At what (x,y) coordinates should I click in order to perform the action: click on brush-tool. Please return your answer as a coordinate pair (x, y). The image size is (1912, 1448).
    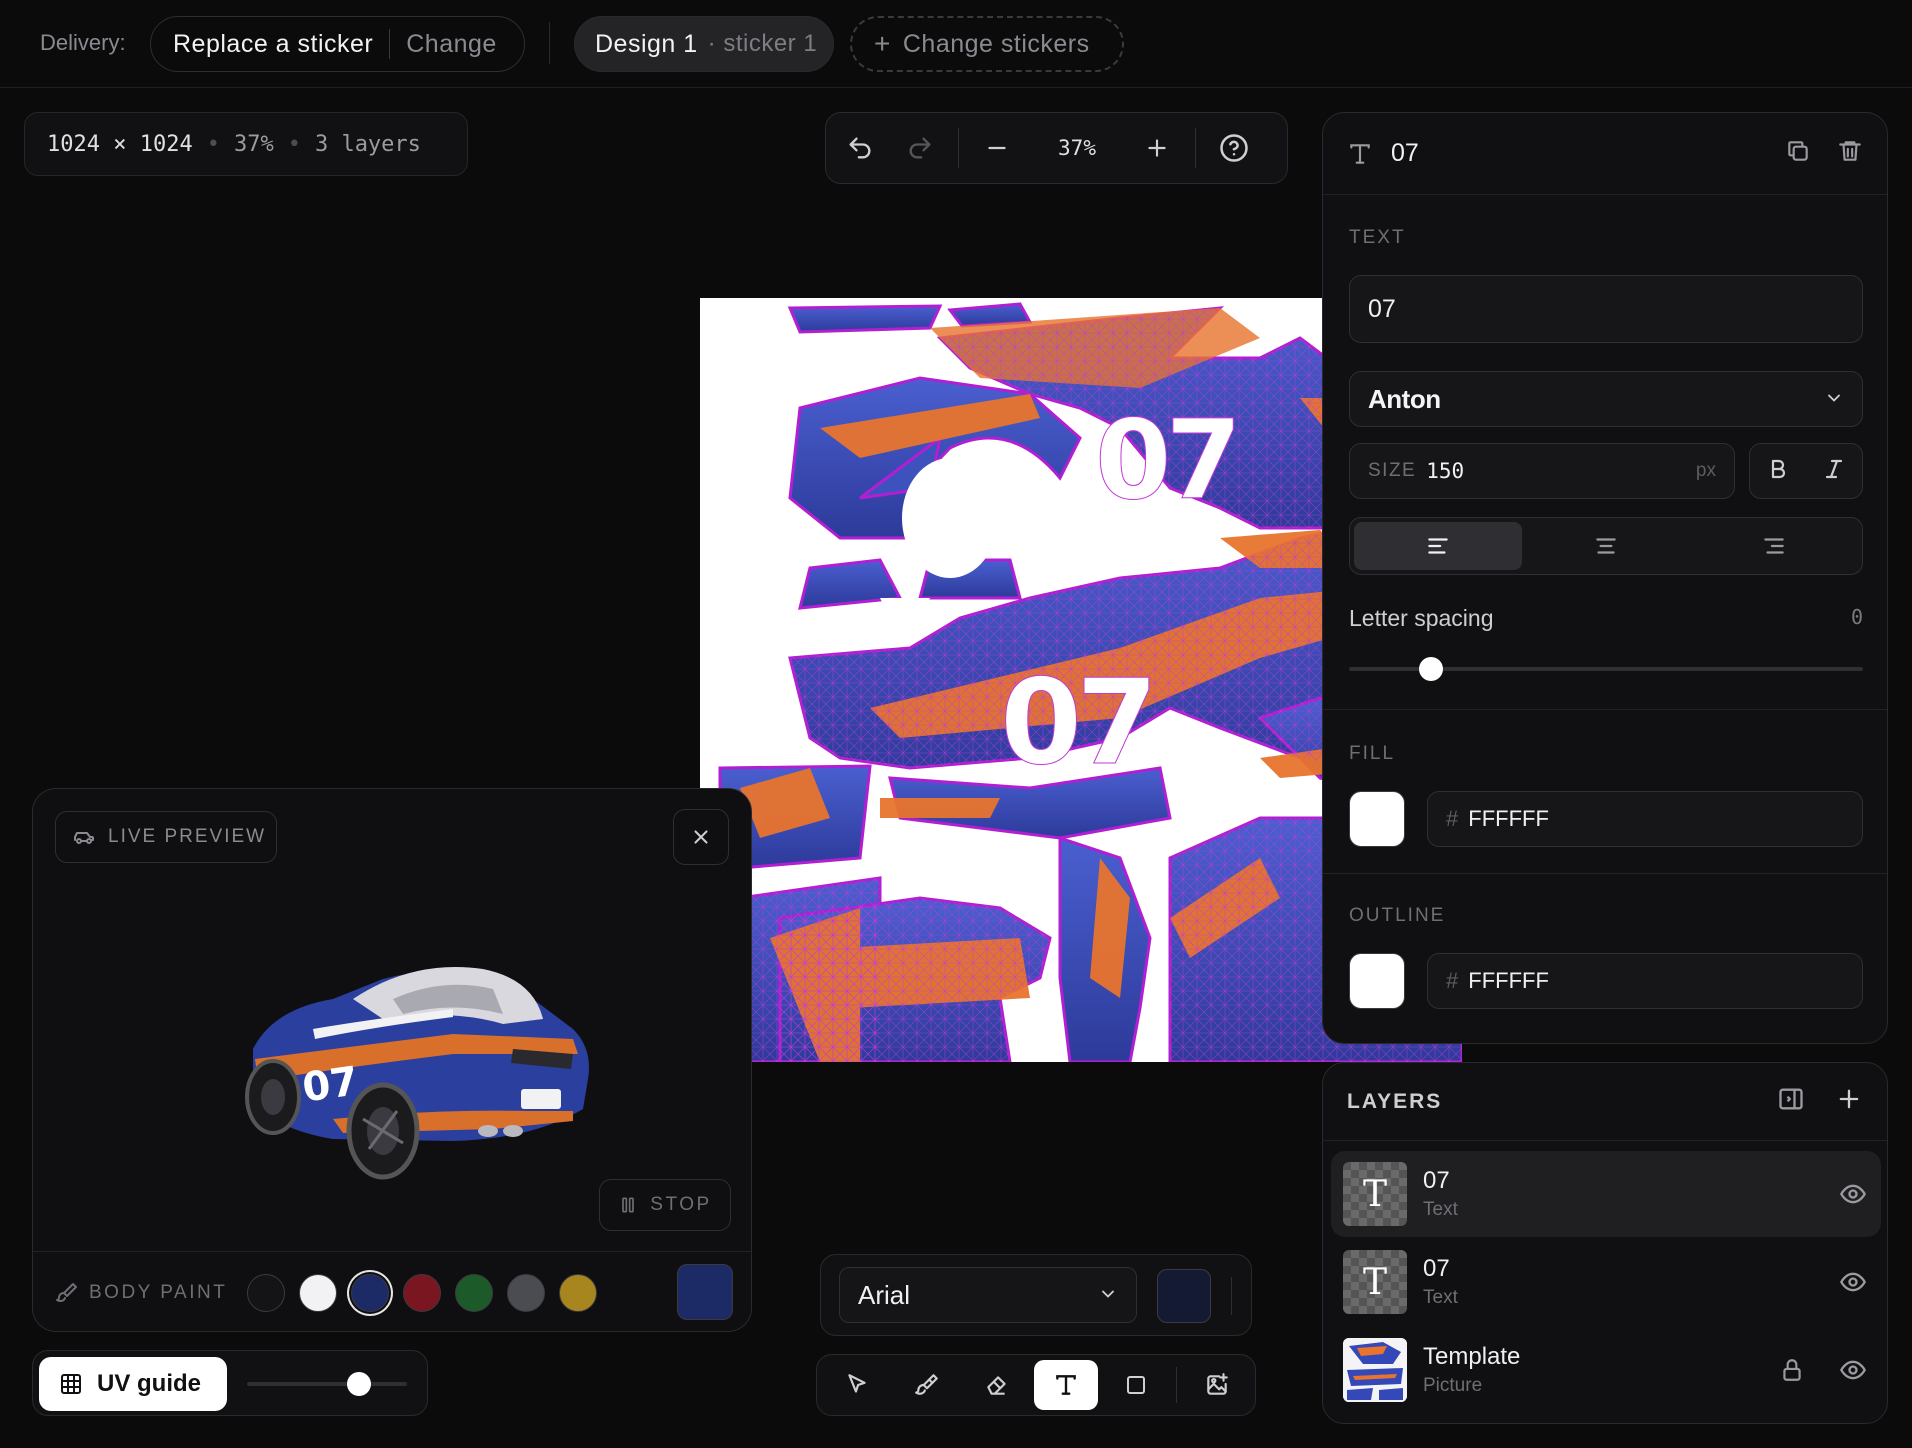
    Looking at the image, I should click on (927, 1385).